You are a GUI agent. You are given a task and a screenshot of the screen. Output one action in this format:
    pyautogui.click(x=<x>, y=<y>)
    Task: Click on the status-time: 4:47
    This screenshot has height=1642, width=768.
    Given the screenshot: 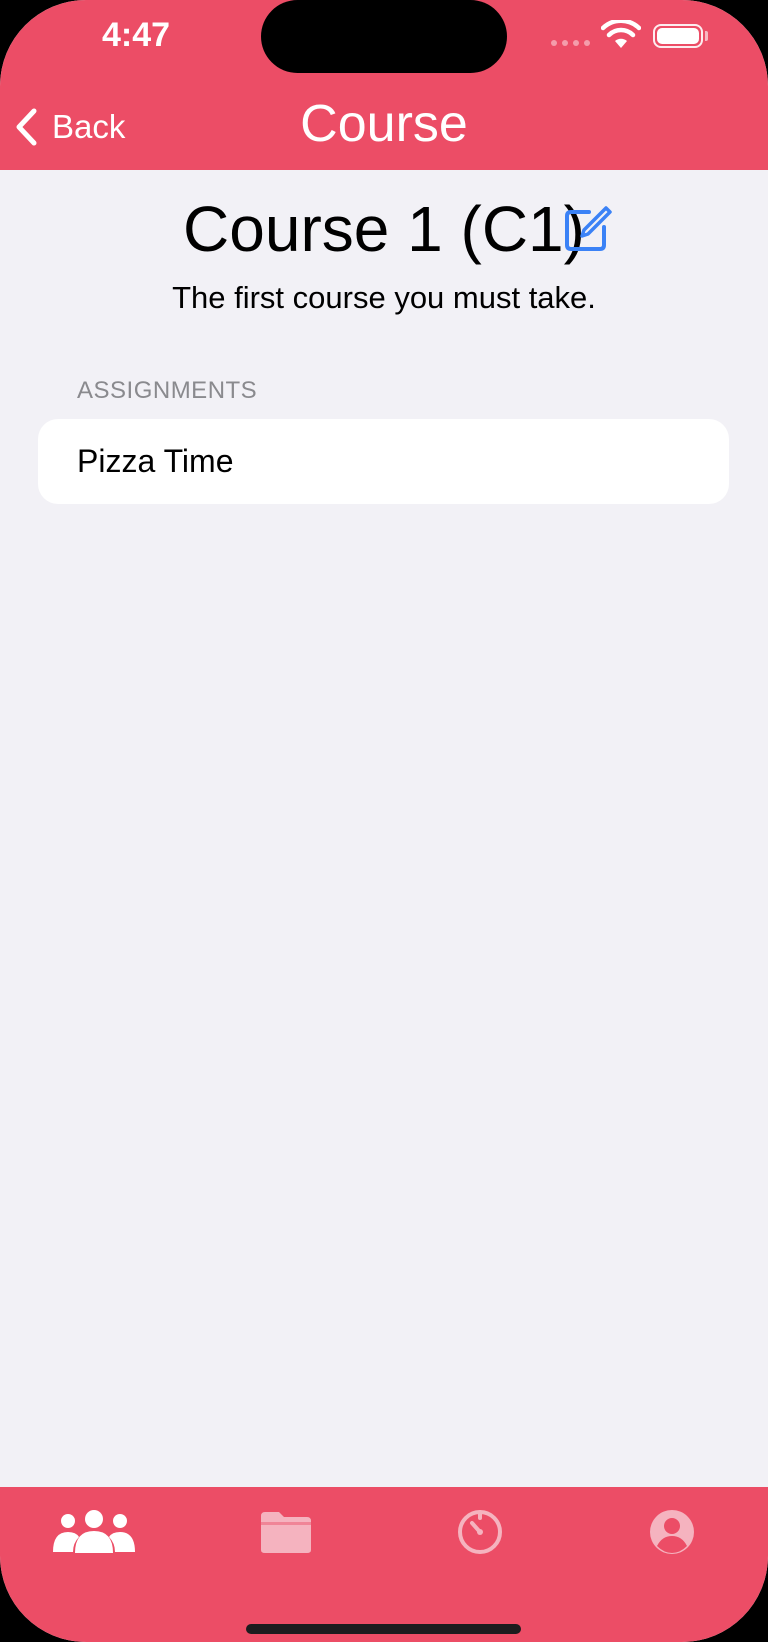 What is the action you would take?
    pyautogui.click(x=136, y=35)
    